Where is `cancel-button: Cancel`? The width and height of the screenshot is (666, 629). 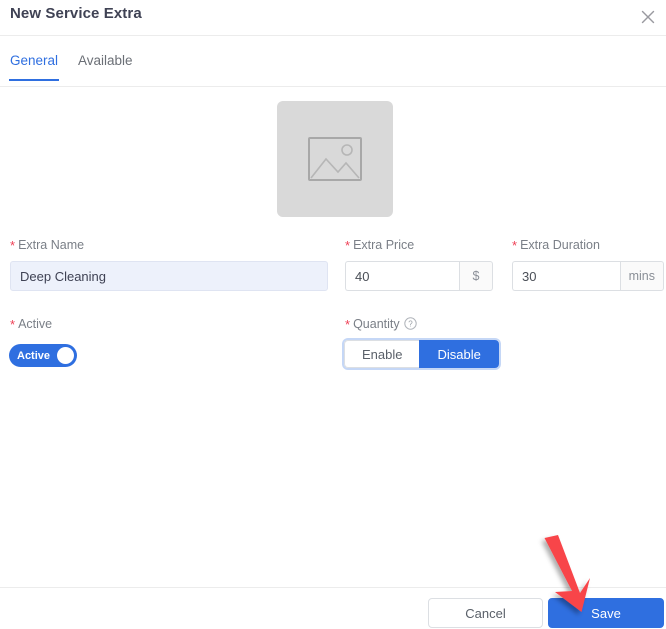 cancel-button: Cancel is located at coordinates (485, 613).